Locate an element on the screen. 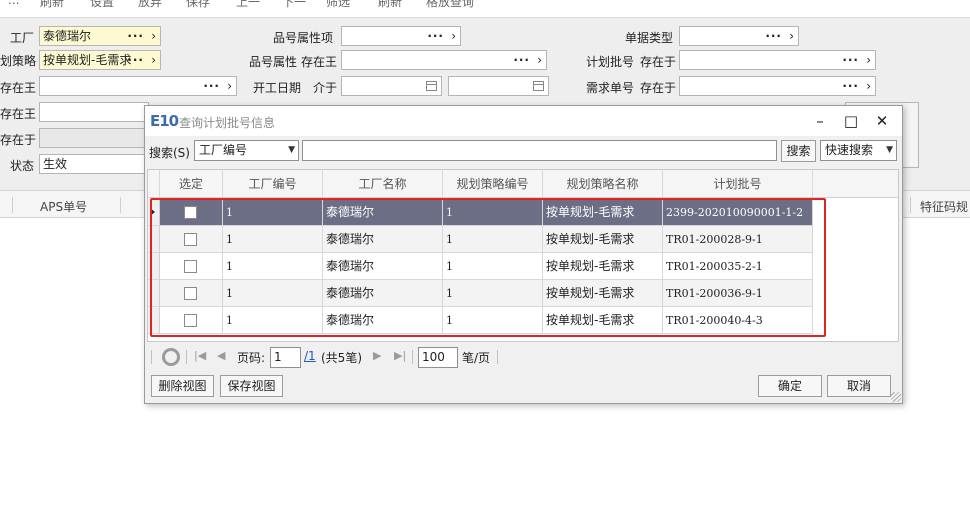 This screenshot has height=519, width=970. toolbar-item: 设置 is located at coordinates (102, 5).